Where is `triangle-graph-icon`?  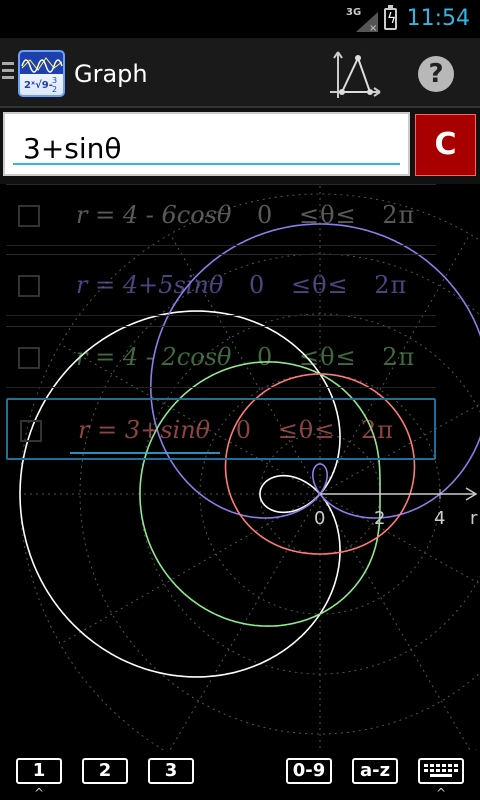 triangle-graph-icon is located at coordinates (356, 75).